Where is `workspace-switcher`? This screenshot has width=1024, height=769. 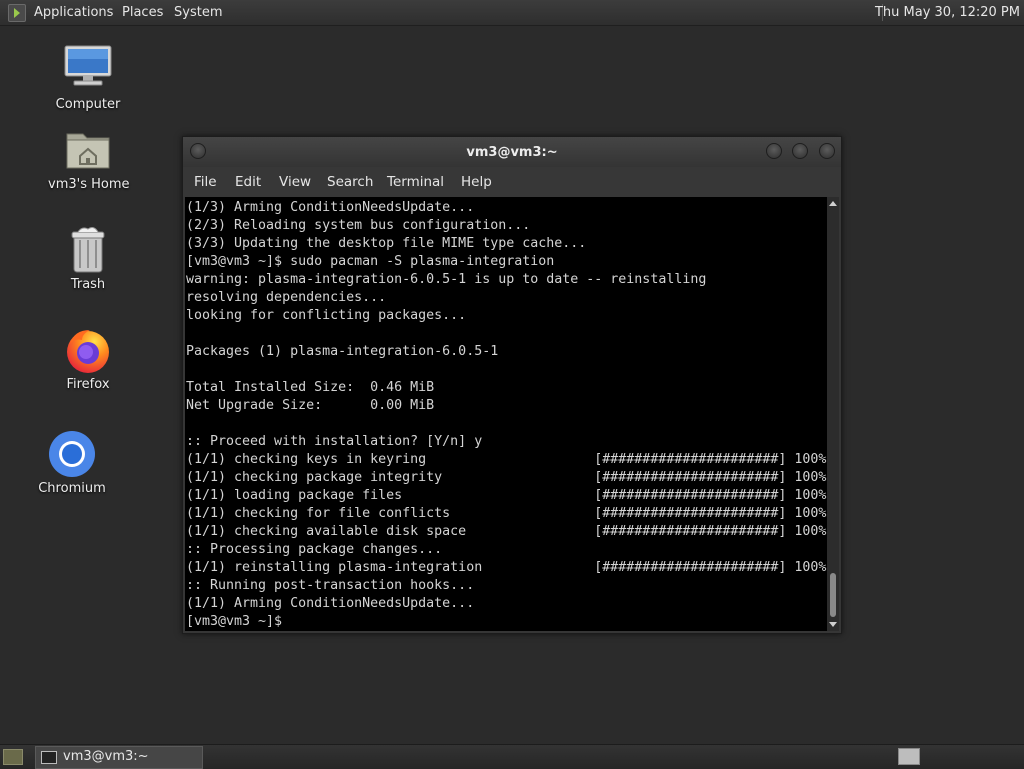
workspace-switcher is located at coordinates (909, 756).